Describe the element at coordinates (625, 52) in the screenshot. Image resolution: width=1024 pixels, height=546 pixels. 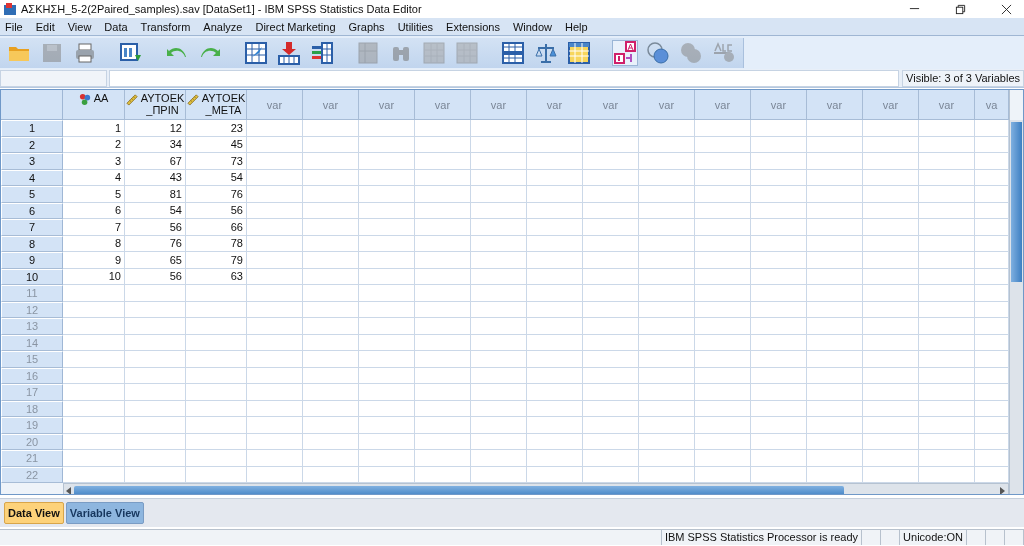
I see `value-labels-button` at that location.